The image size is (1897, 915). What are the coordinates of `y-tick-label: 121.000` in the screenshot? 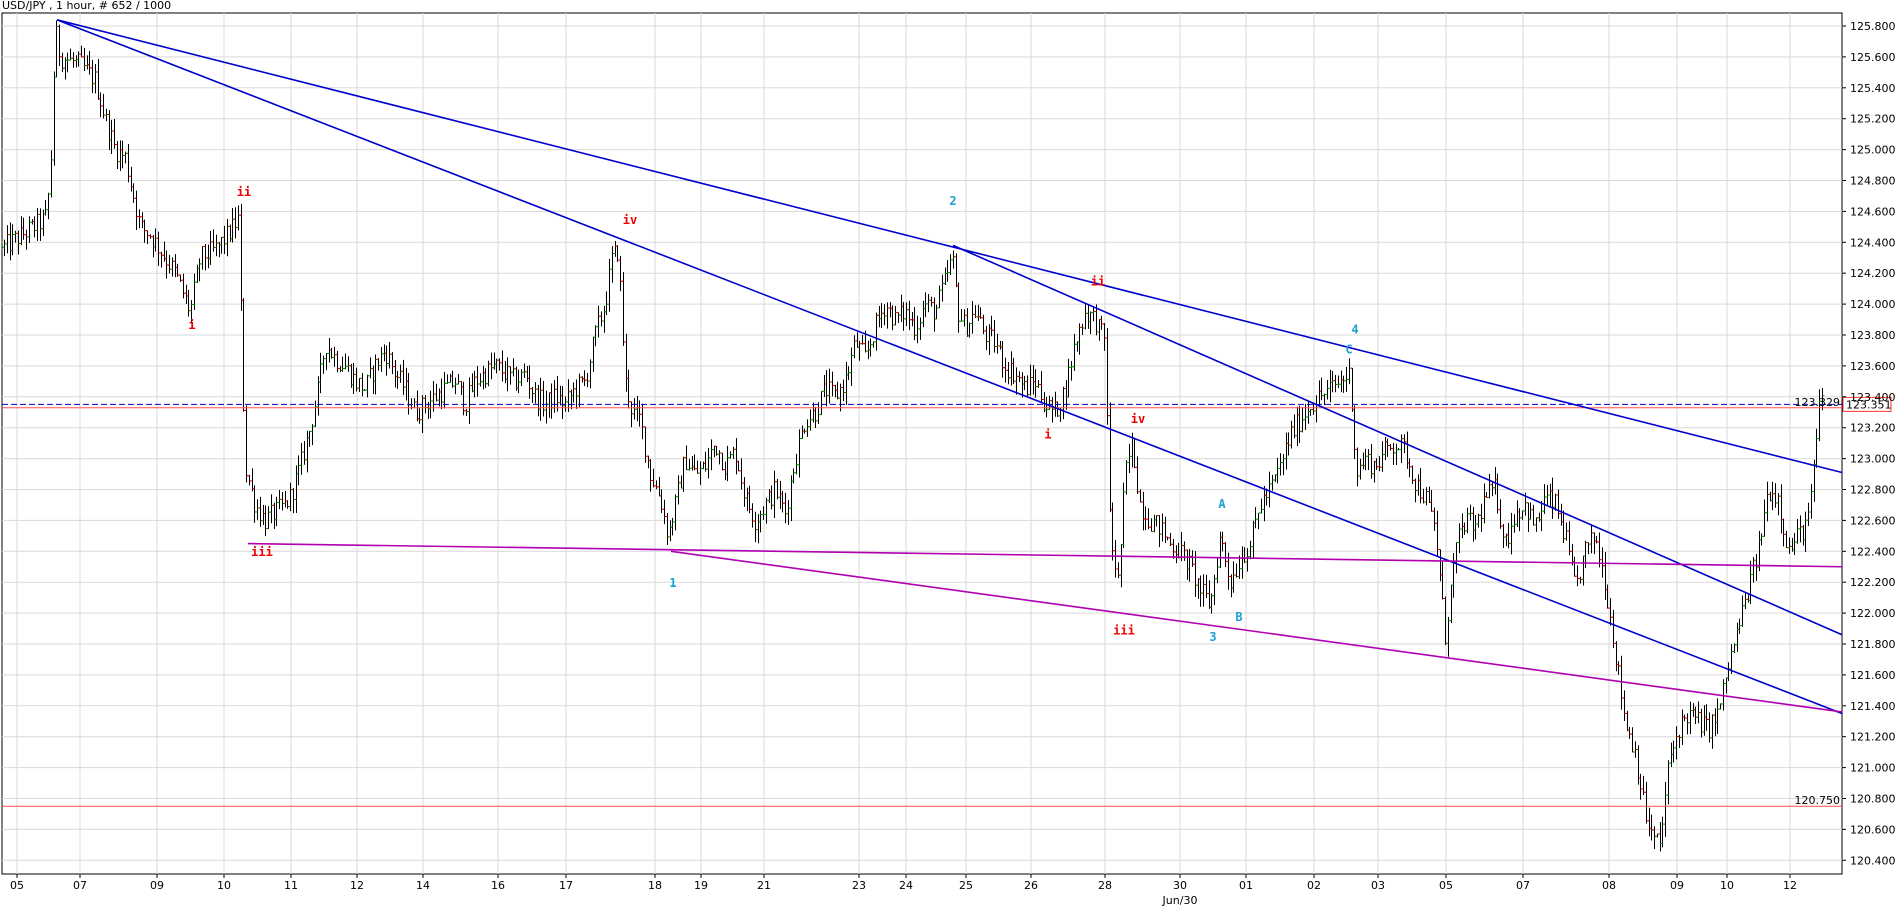 It's located at (1873, 768).